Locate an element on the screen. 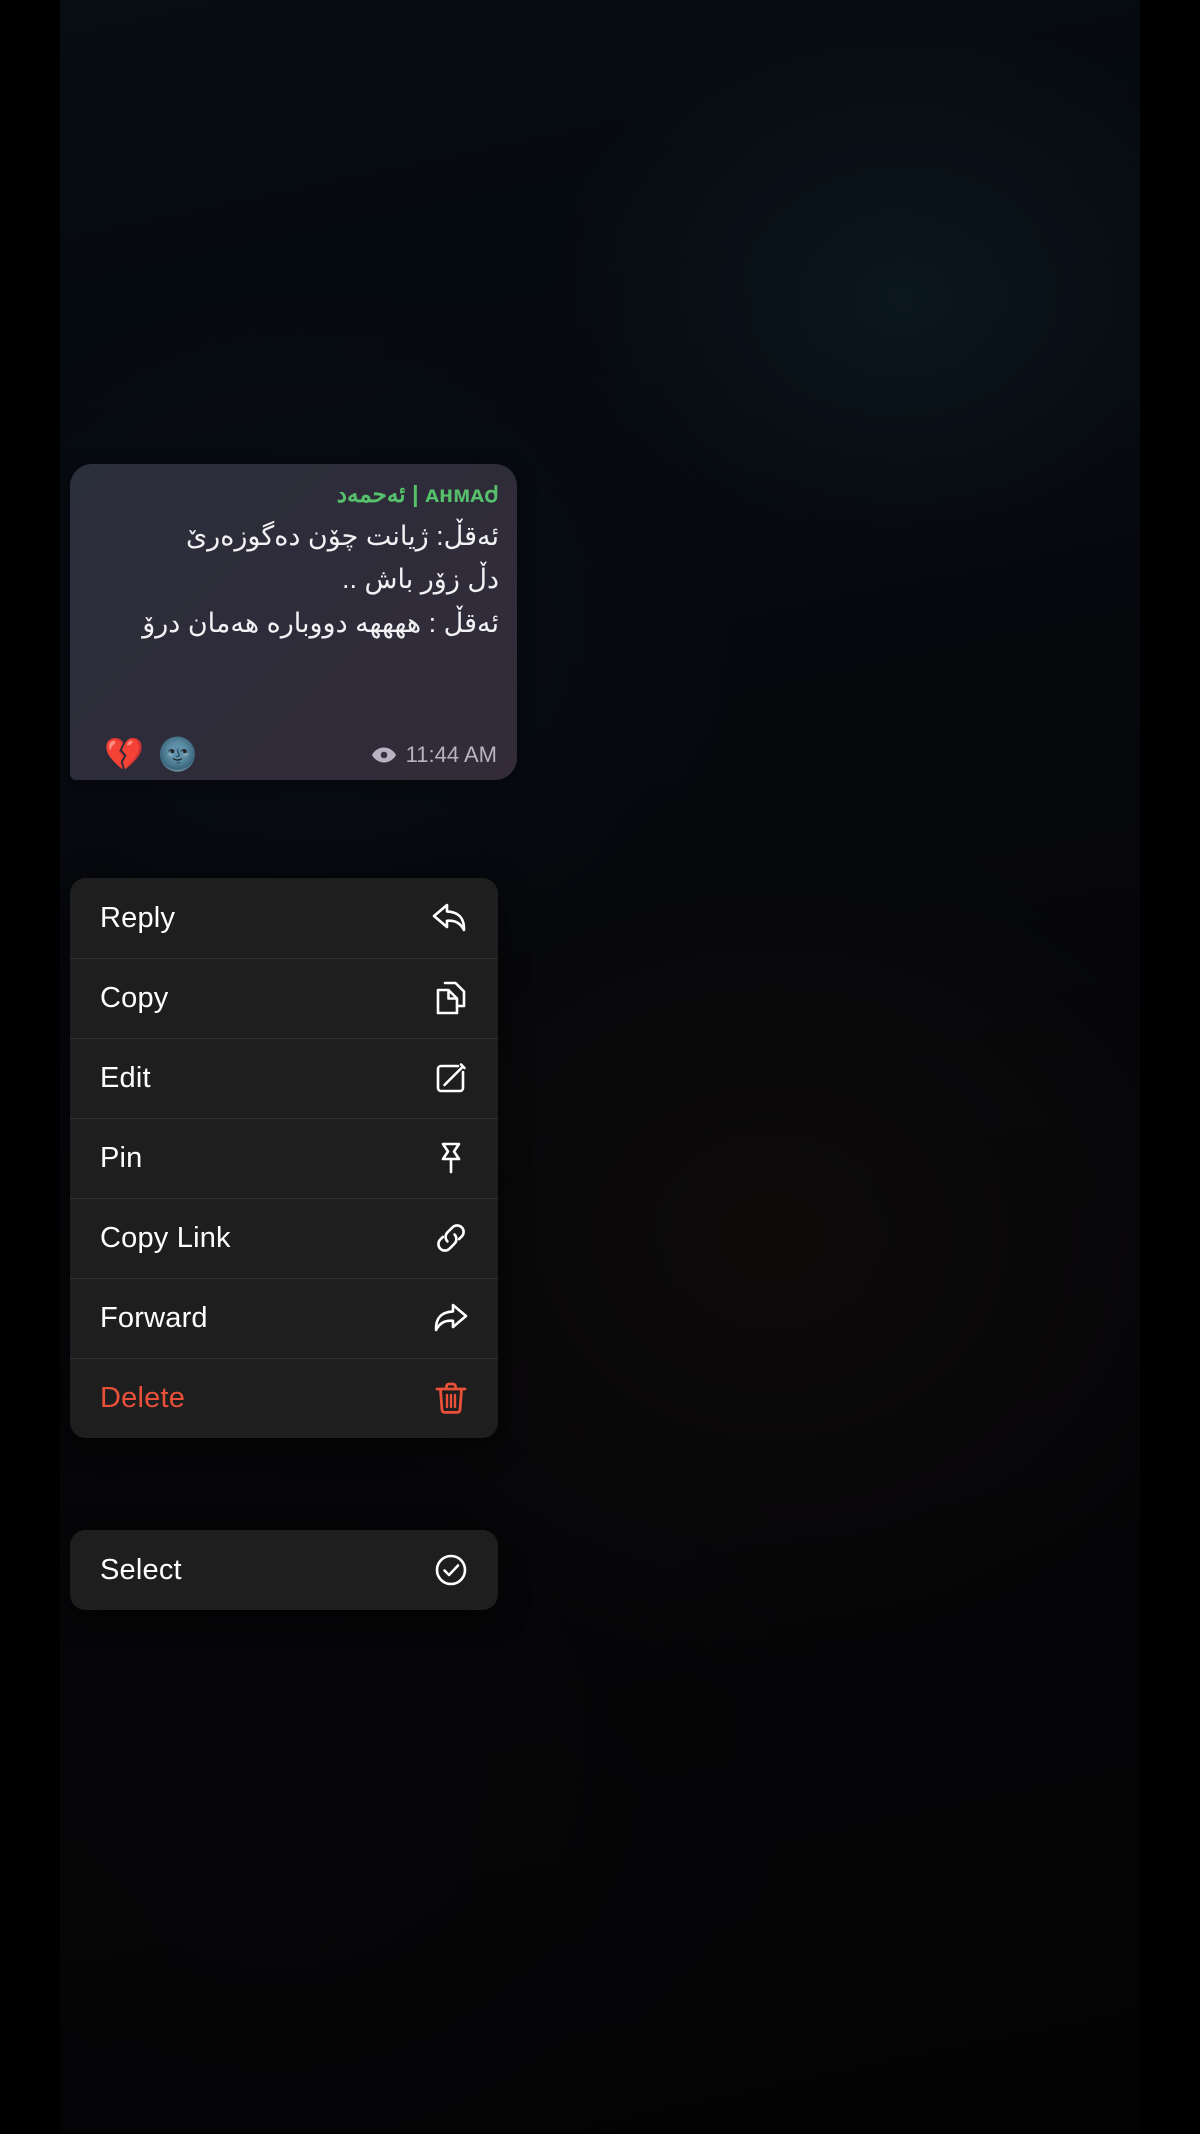 The width and height of the screenshot is (1200, 2134). menu-item-select: Select is located at coordinates (284, 1570).